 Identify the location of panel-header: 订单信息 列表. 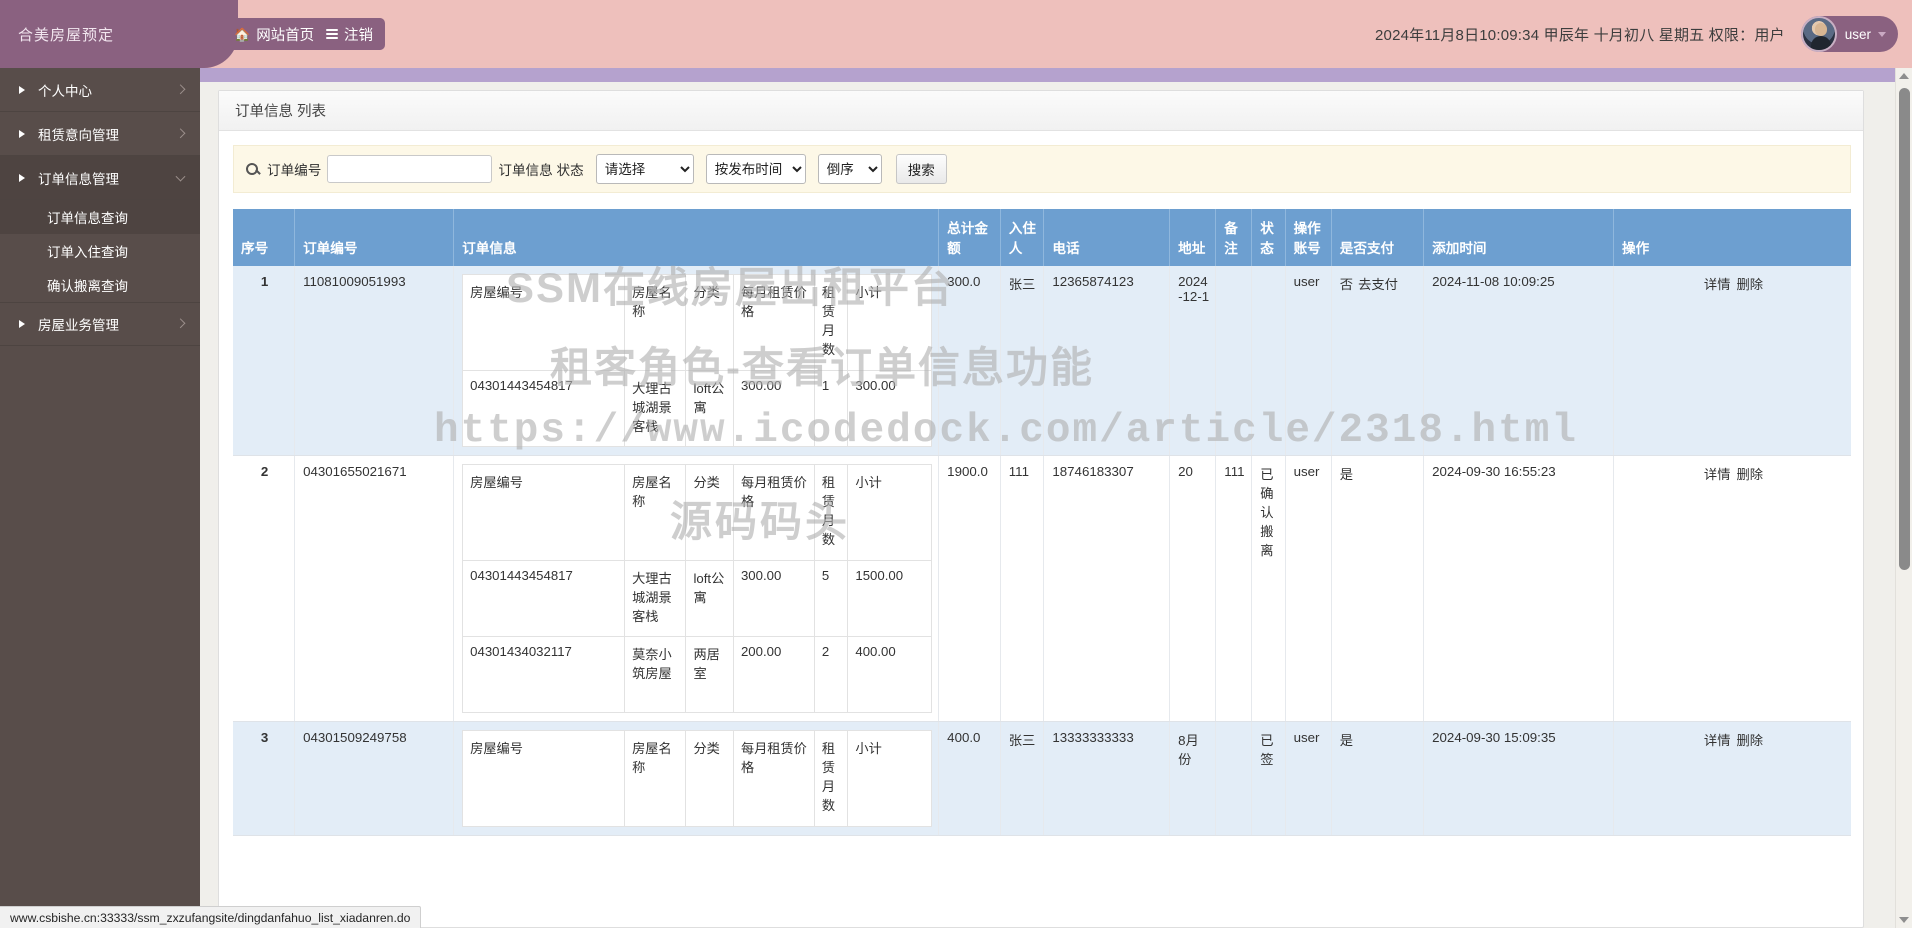
(1041, 111).